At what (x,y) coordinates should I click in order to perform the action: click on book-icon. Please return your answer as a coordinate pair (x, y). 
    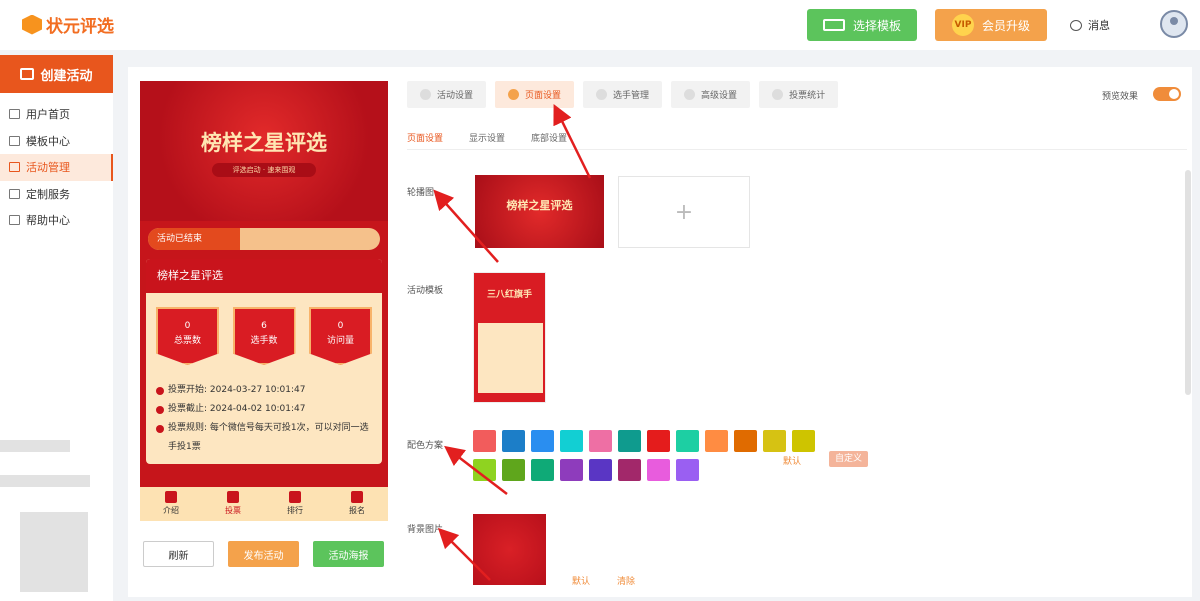
    Looking at the image, I should click on (171, 497).